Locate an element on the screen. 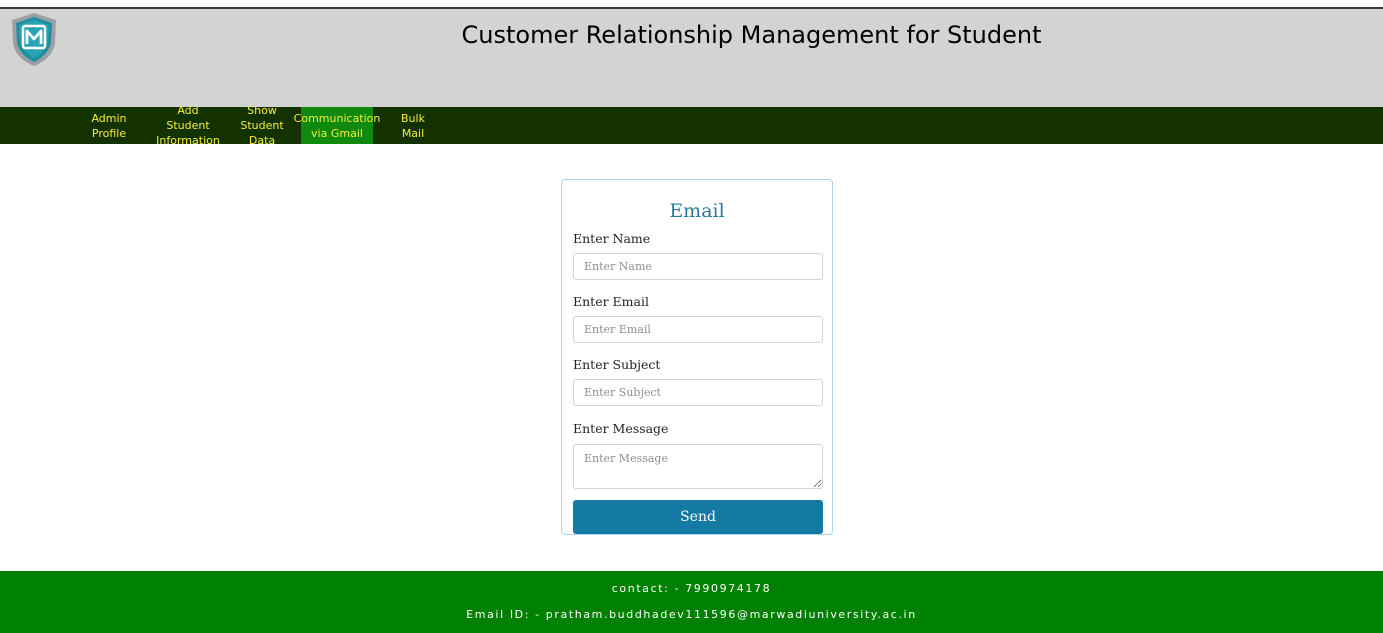  name-input is located at coordinates (698, 266).